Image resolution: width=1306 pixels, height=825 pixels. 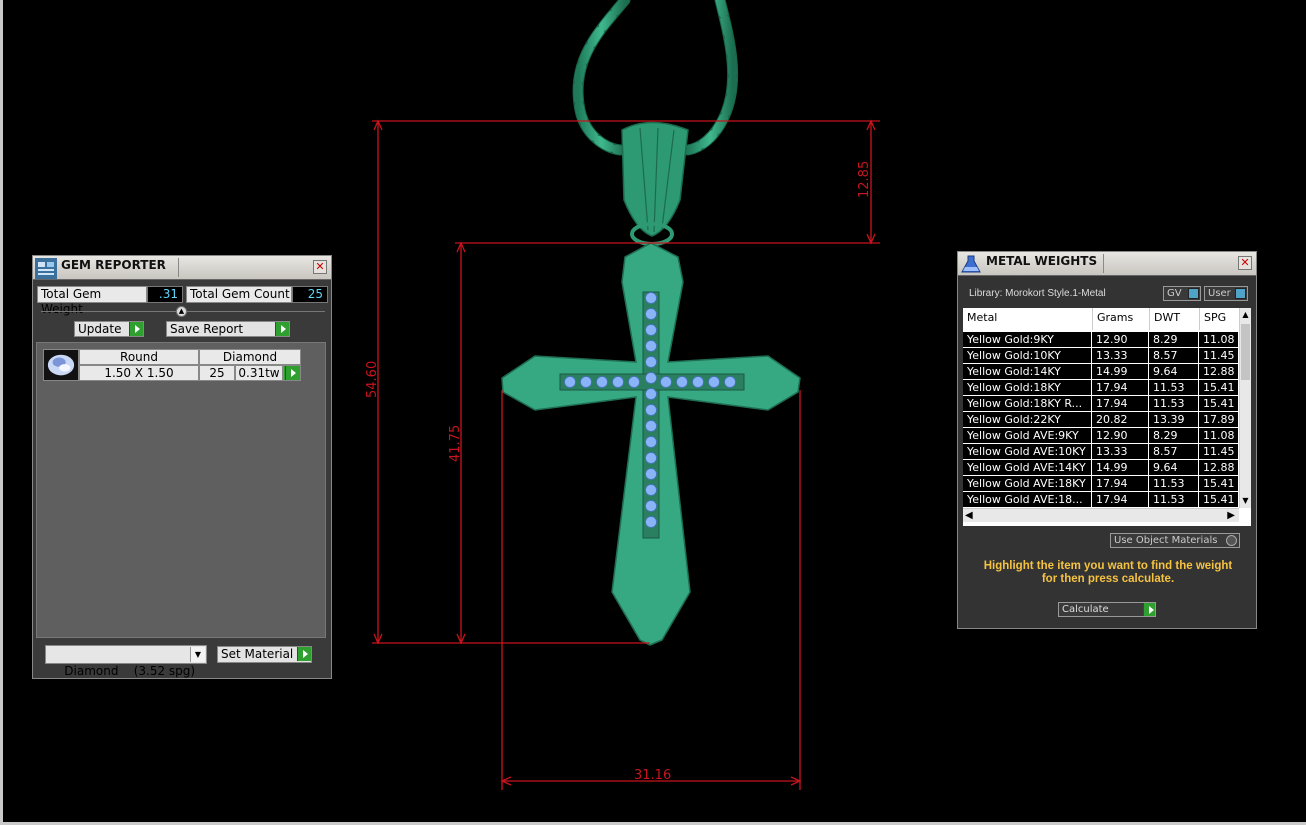 What do you see at coordinates (139, 357) in the screenshot?
I see `gem-shape-cell: Round` at bounding box center [139, 357].